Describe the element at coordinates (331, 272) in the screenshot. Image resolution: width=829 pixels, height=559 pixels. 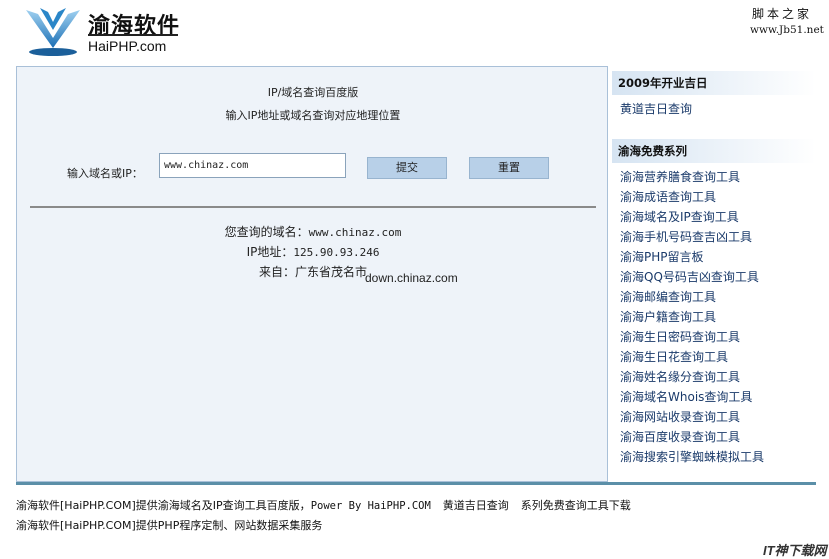
I see `result-location-value: 广东省茂名市` at that location.